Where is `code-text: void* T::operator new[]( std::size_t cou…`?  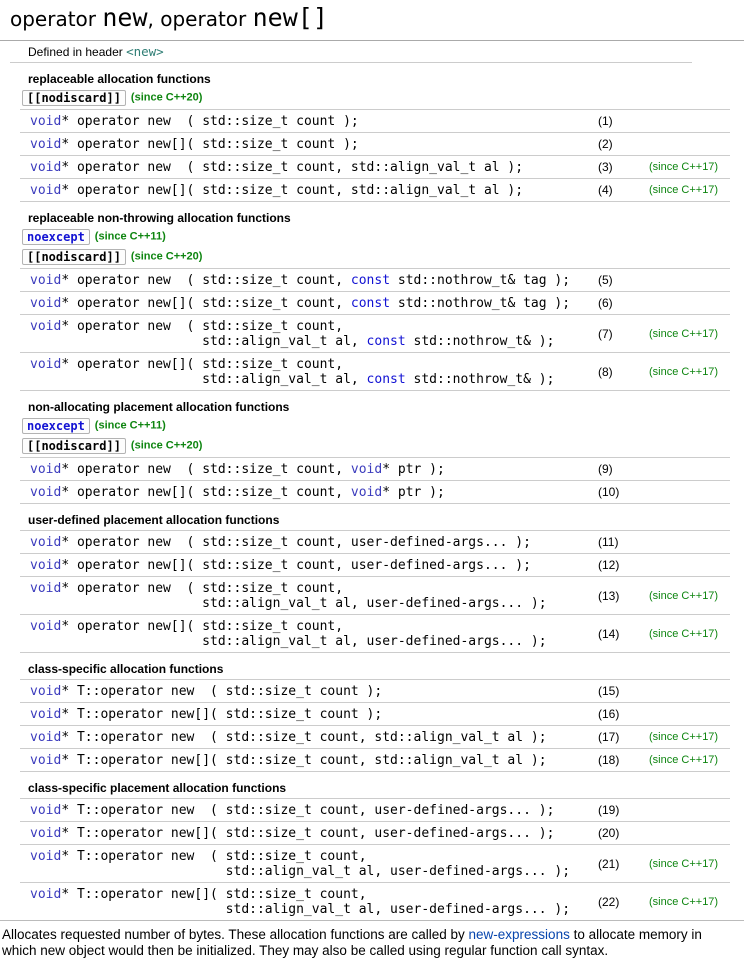
code-text: void* T::operator new[]( std::size_t cou… is located at coordinates (309, 714).